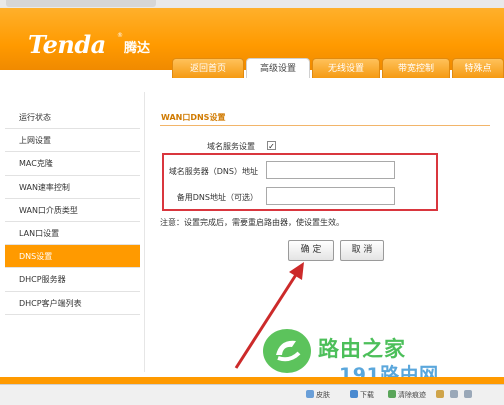  What do you see at coordinates (323, 395) in the screenshot?
I see `status-skin: 皮肤` at bounding box center [323, 395].